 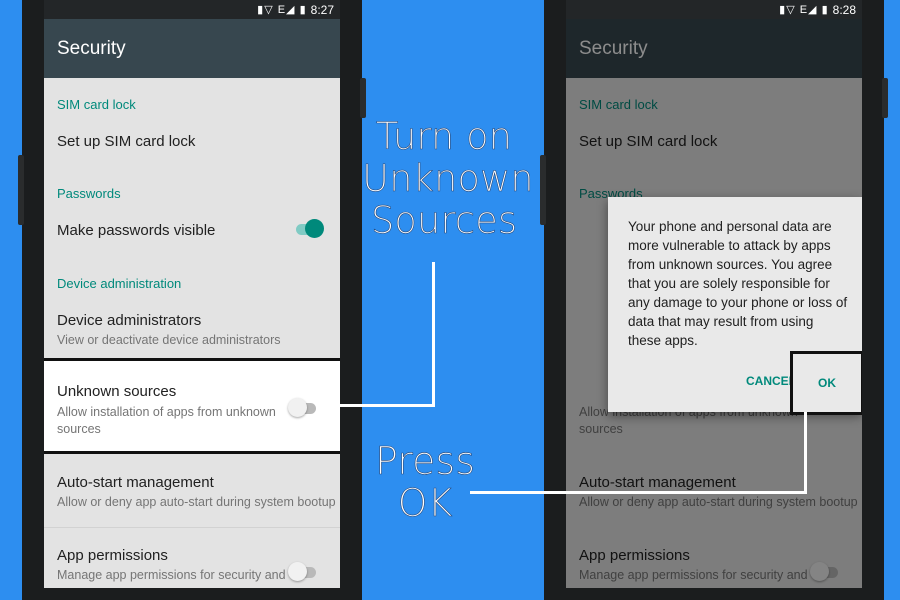 I want to click on section-passwords: Passwords, so click(x=89, y=193).